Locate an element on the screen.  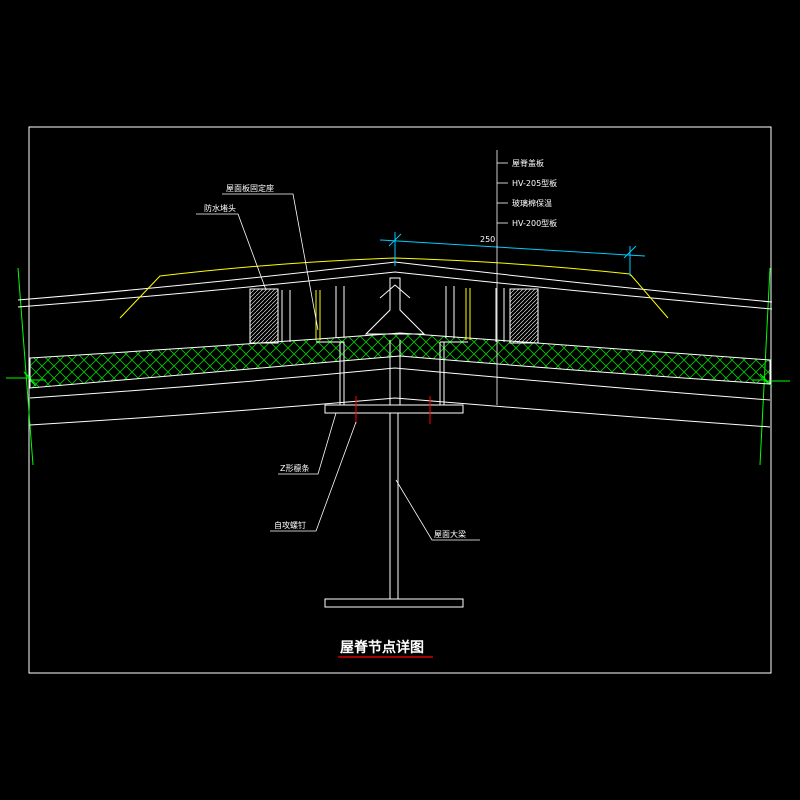
waterproof-plug-right is located at coordinates (524, 316).